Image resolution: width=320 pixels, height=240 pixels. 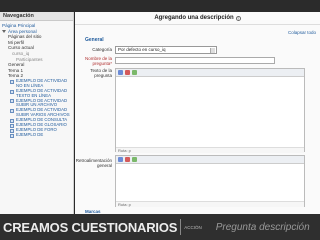 What do you see at coordinates (238, 18) in the screenshot?
I see `help-icon: ?` at bounding box center [238, 18].